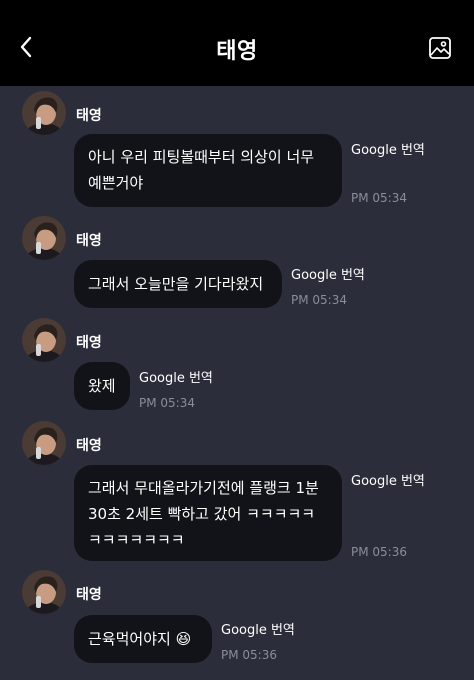 This screenshot has width=474, height=680. What do you see at coordinates (237, 368) in the screenshot?
I see `message-item: 태영 왔제 Google 번역 PM 05:34` at bounding box center [237, 368].